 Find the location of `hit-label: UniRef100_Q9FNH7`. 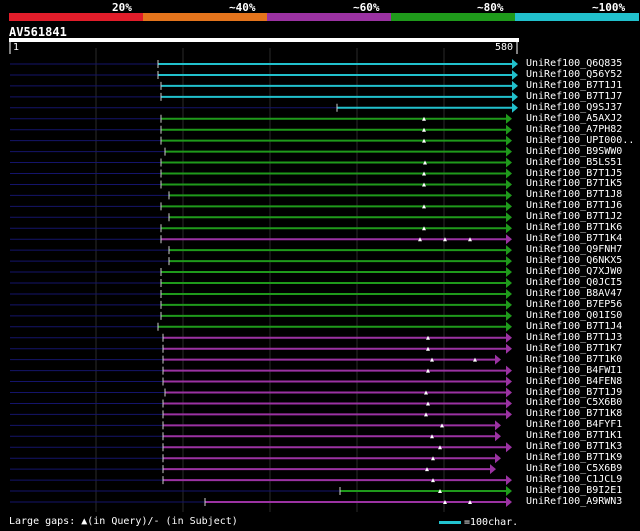

hit-label: UniRef100_Q9FNH7 is located at coordinates (574, 249).